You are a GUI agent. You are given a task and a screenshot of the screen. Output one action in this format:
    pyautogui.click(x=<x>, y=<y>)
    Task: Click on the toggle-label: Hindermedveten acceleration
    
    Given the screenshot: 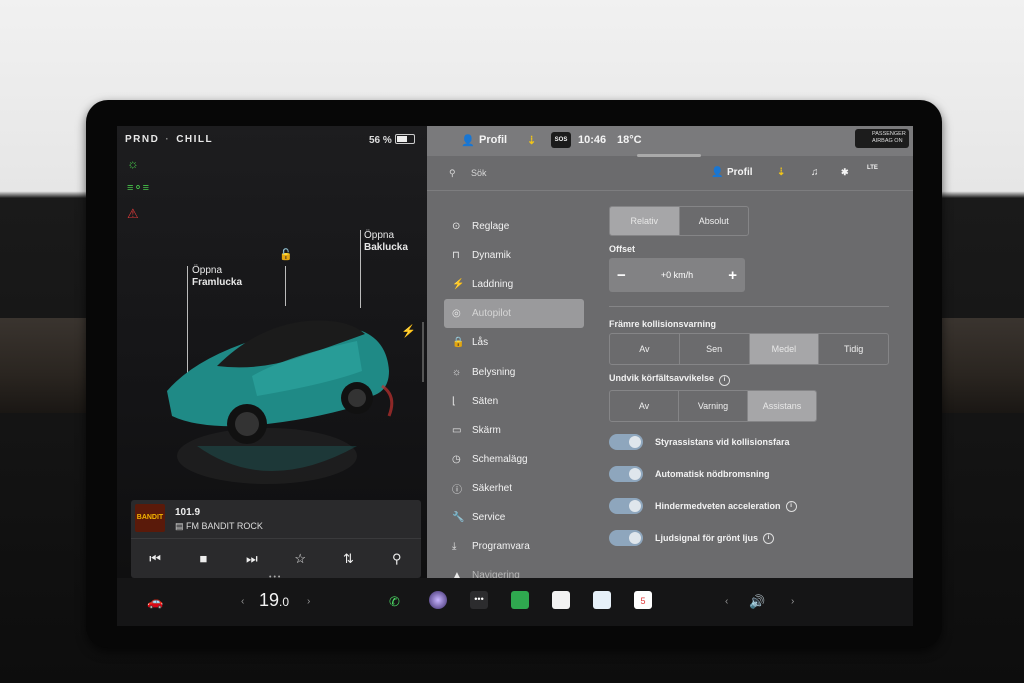 What is the action you would take?
    pyautogui.click(x=718, y=506)
    